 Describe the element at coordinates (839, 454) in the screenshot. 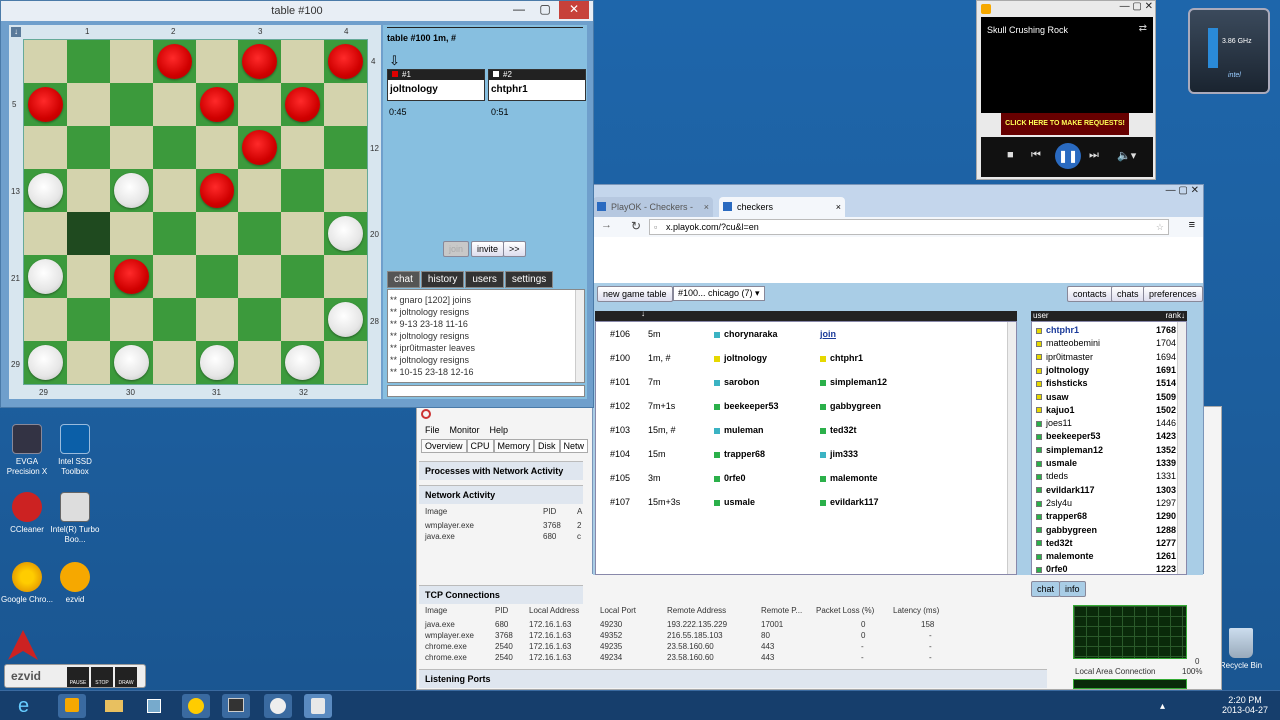

I see `player-name: jim333` at that location.